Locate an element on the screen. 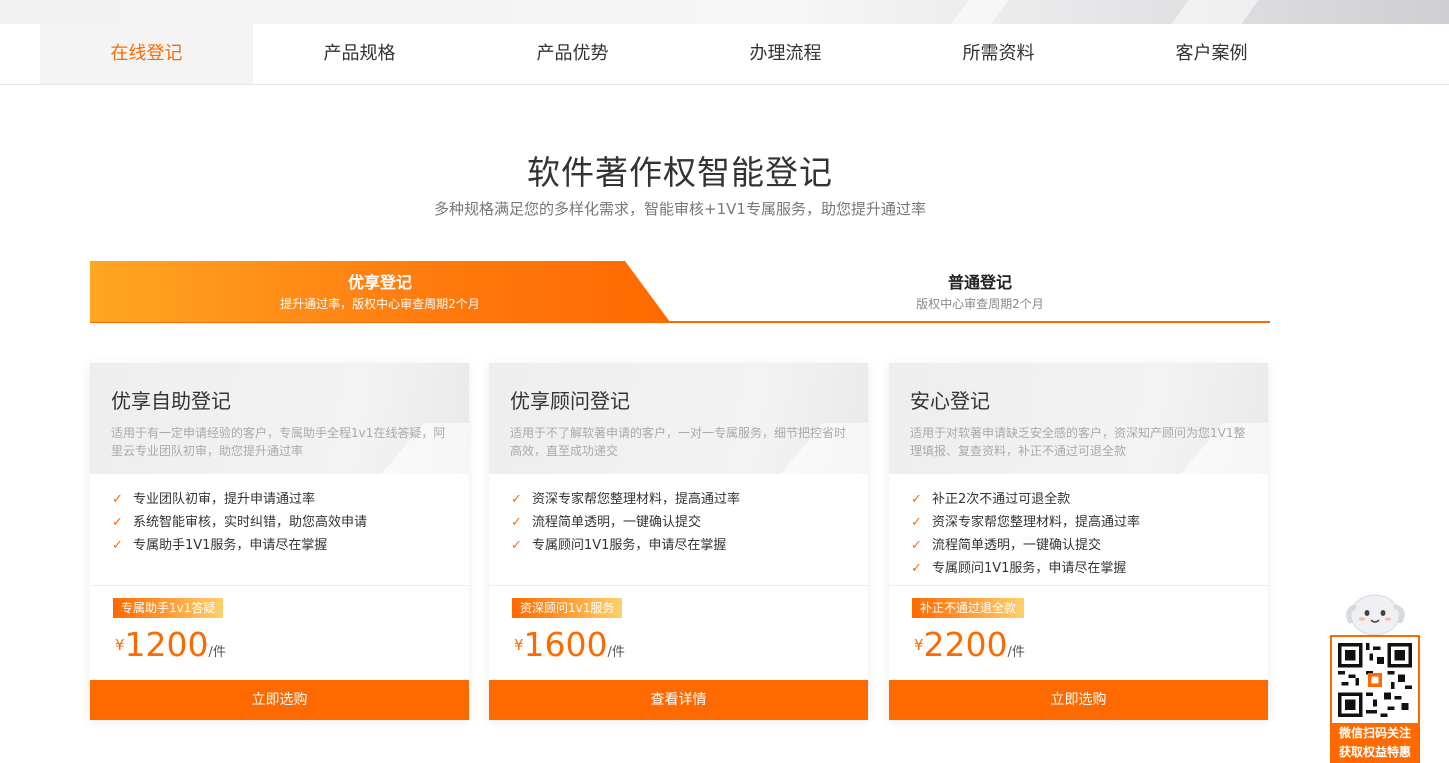 This screenshot has height=763, width=1449. mascot-icon is located at coordinates (1375, 615).